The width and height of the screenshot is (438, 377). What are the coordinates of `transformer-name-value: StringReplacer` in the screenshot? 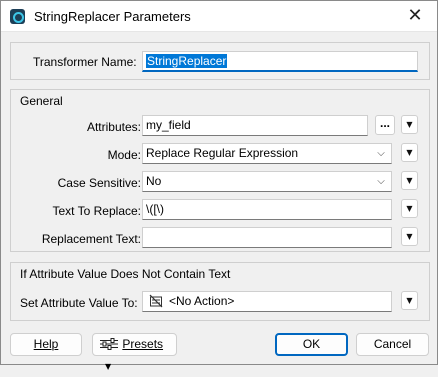 It's located at (187, 61).